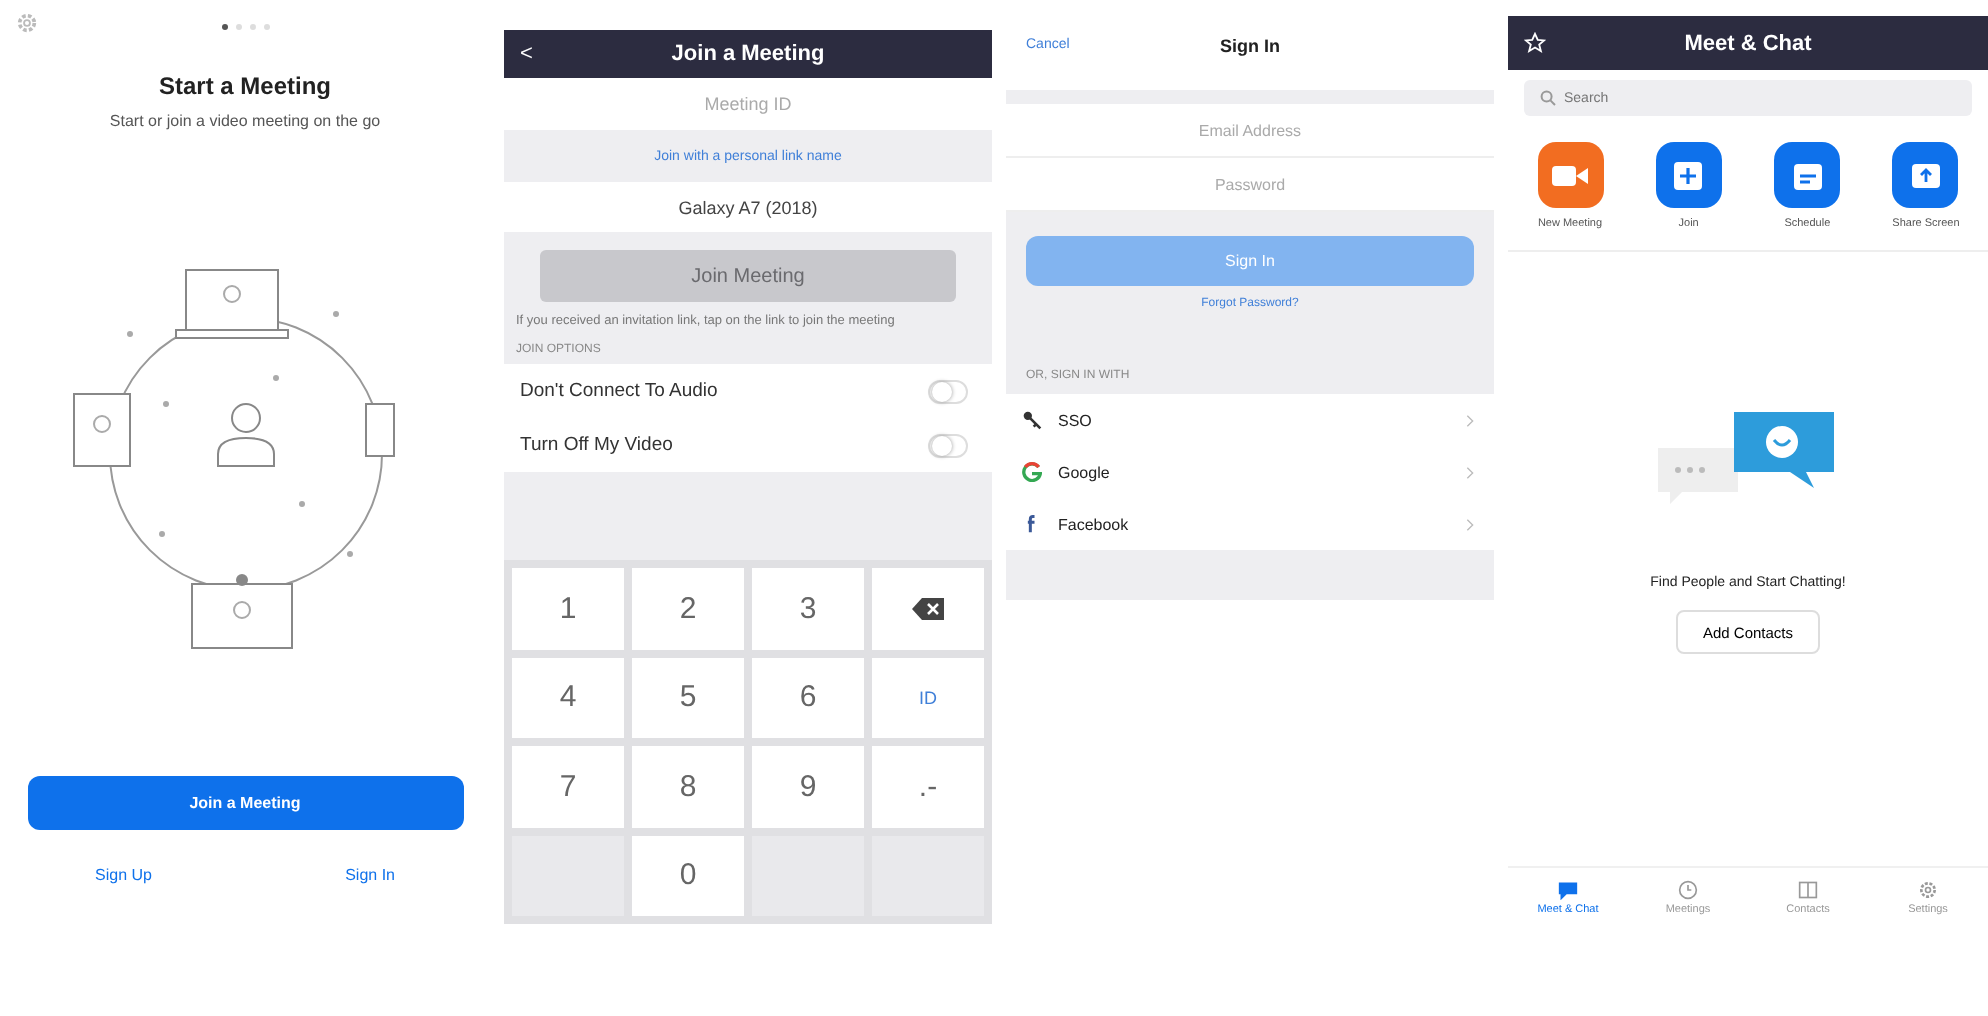  I want to click on keypad-key: 7, so click(568, 787).